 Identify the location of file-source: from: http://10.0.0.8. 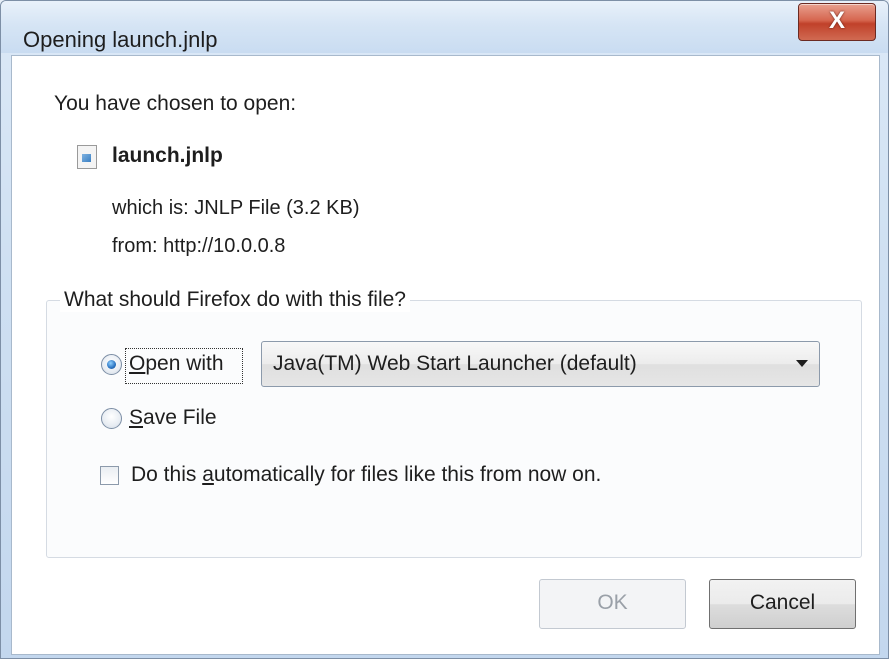
(199, 246).